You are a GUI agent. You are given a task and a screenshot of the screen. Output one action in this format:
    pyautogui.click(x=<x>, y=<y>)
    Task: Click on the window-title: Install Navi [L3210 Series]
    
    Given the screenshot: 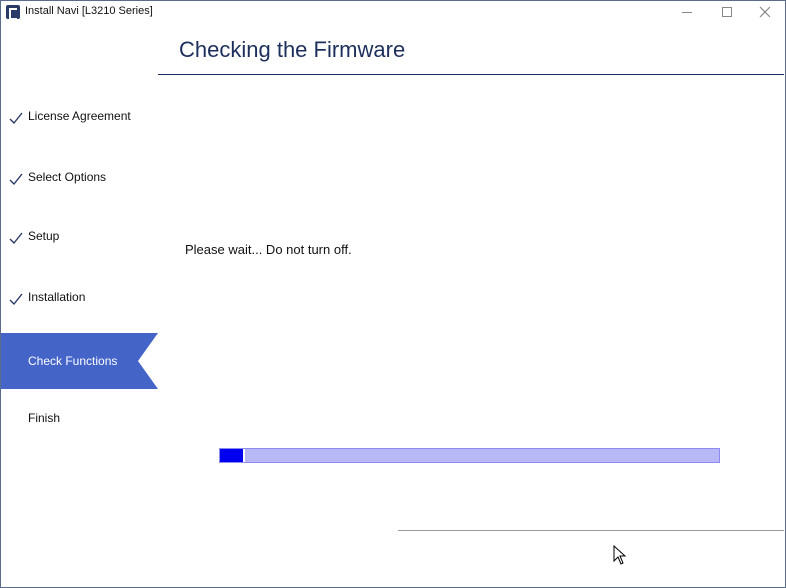 What is the action you would take?
    pyautogui.click(x=89, y=11)
    